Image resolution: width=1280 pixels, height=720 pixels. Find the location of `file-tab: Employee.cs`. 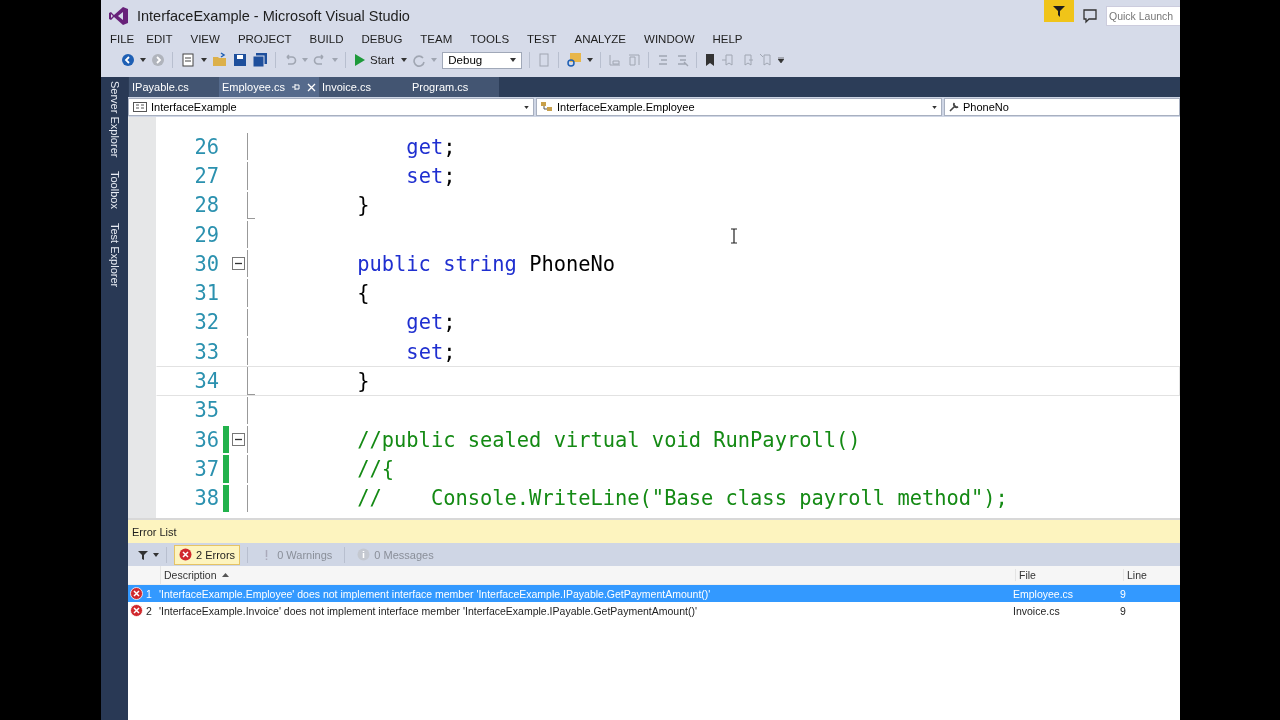

file-tab: Employee.cs is located at coordinates (269, 87).